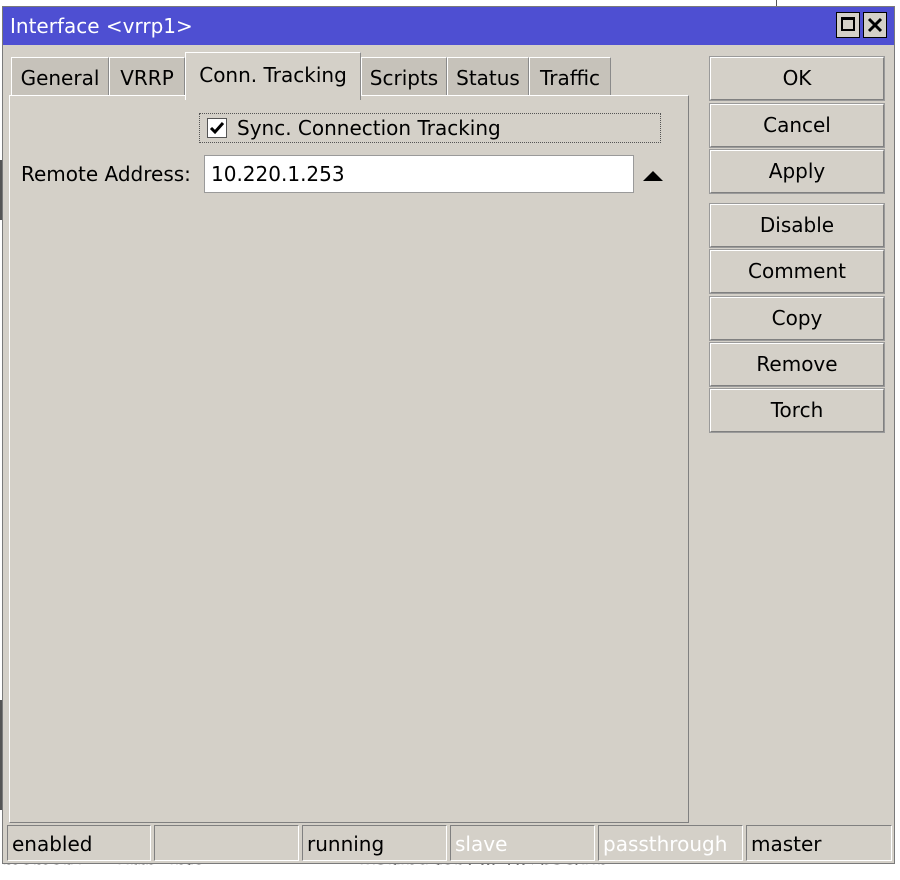  What do you see at coordinates (60, 77) in the screenshot?
I see `tab-general: General` at bounding box center [60, 77].